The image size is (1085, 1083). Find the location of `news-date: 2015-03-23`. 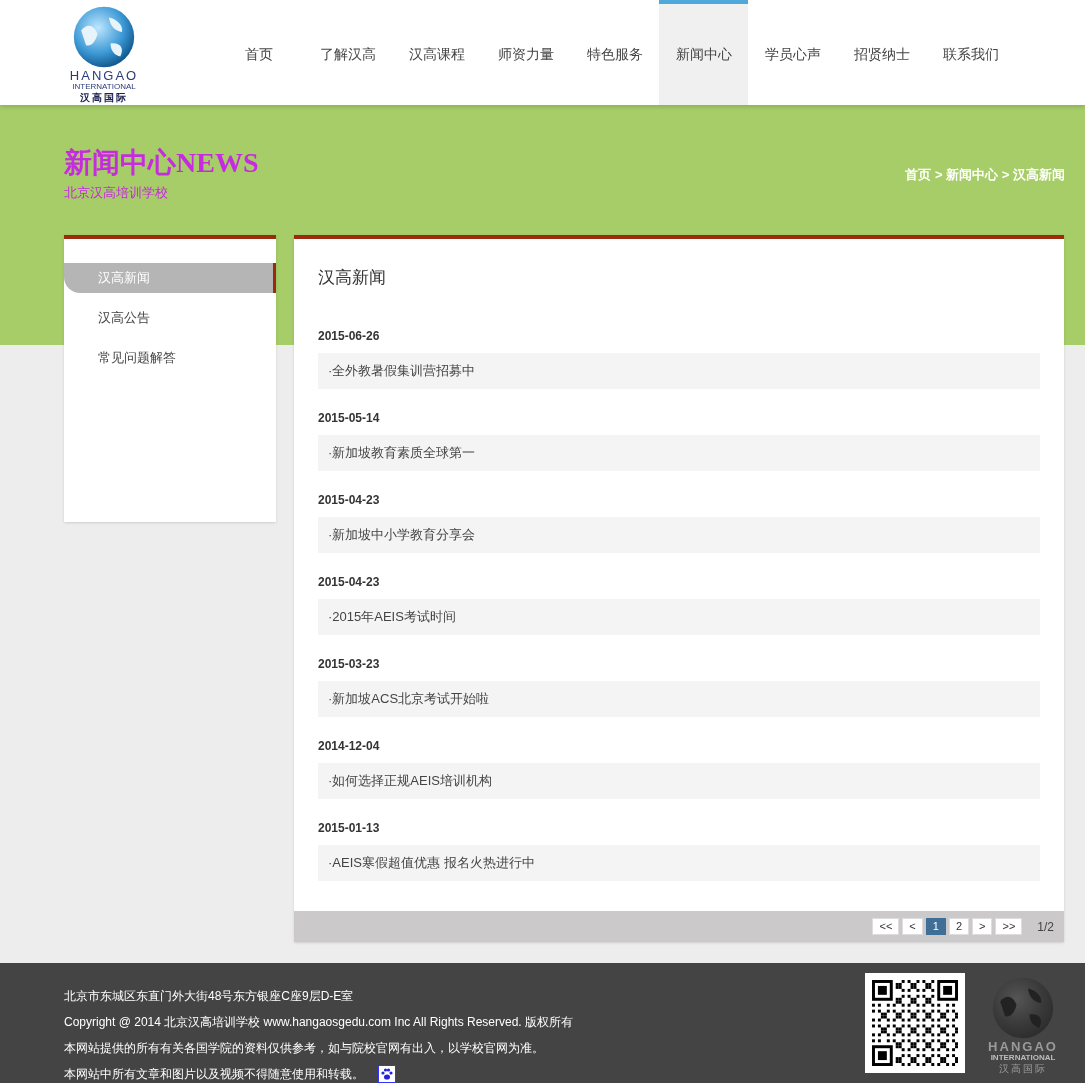

news-date: 2015-03-23 is located at coordinates (349, 664).